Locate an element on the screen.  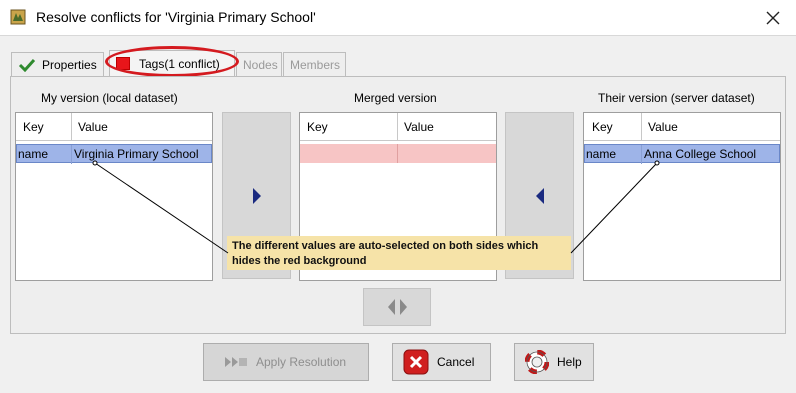
merge-both-button is located at coordinates (397, 307).